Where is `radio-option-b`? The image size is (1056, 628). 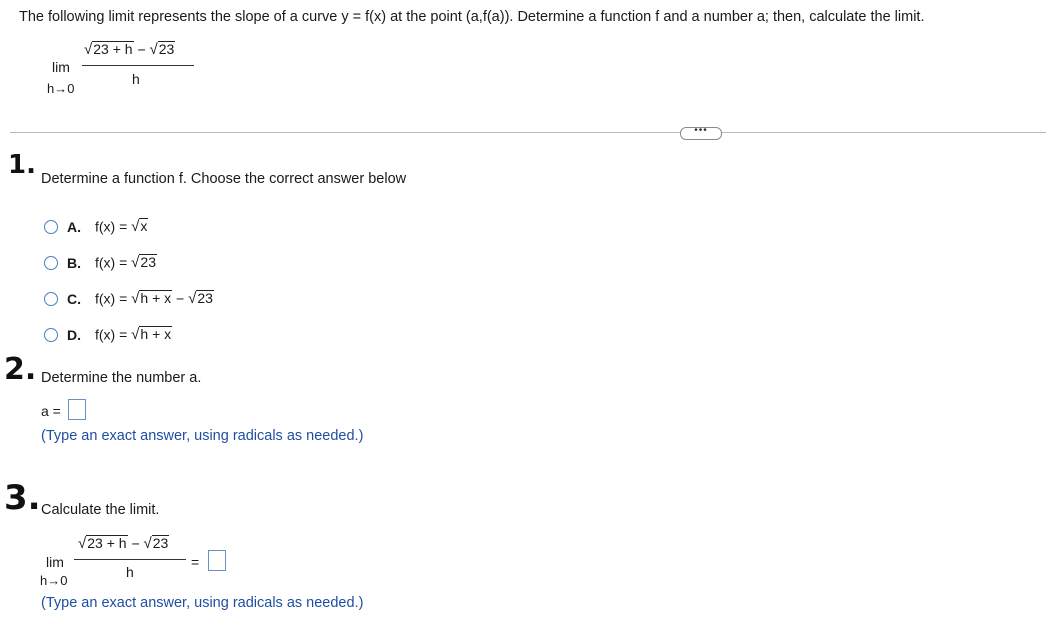
radio-option-b is located at coordinates (51, 263).